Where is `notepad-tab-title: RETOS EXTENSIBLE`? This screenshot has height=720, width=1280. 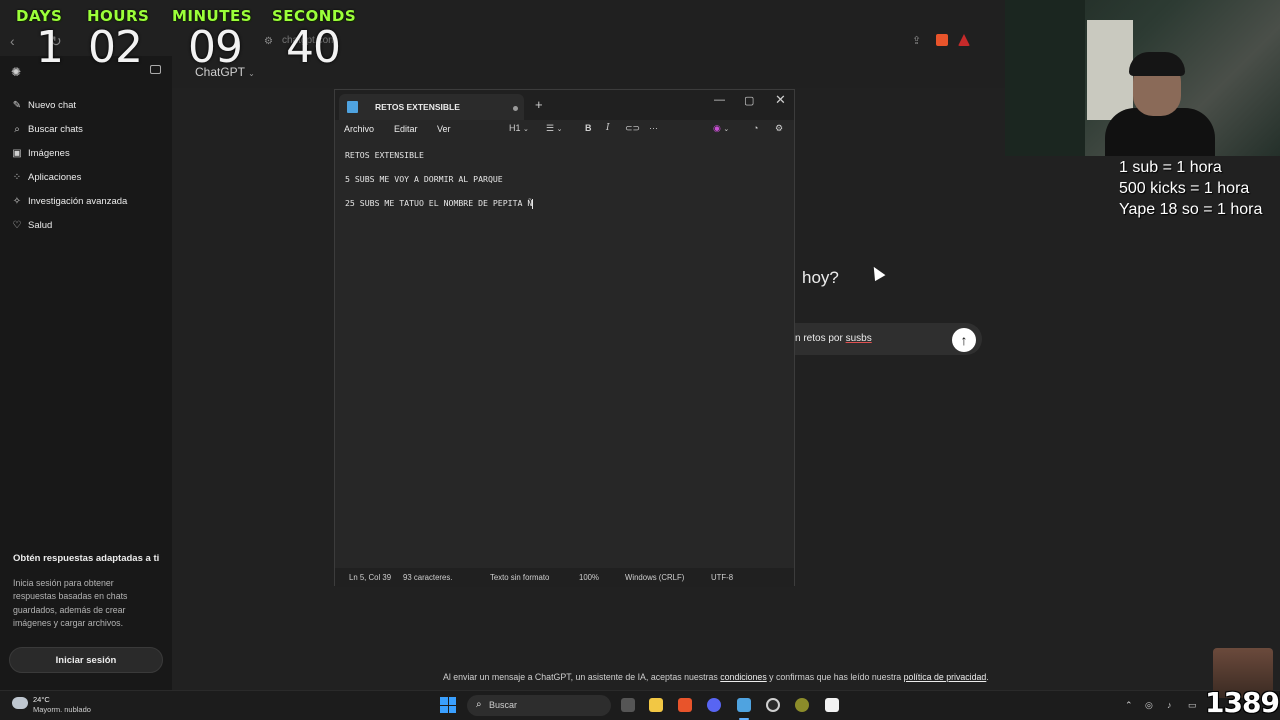
notepad-tab-title: RETOS EXTENSIBLE is located at coordinates (417, 107).